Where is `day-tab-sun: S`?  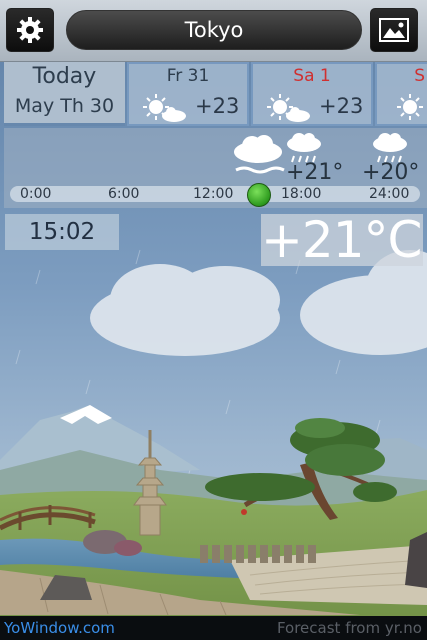
day-tab-sun: S is located at coordinates (401, 94).